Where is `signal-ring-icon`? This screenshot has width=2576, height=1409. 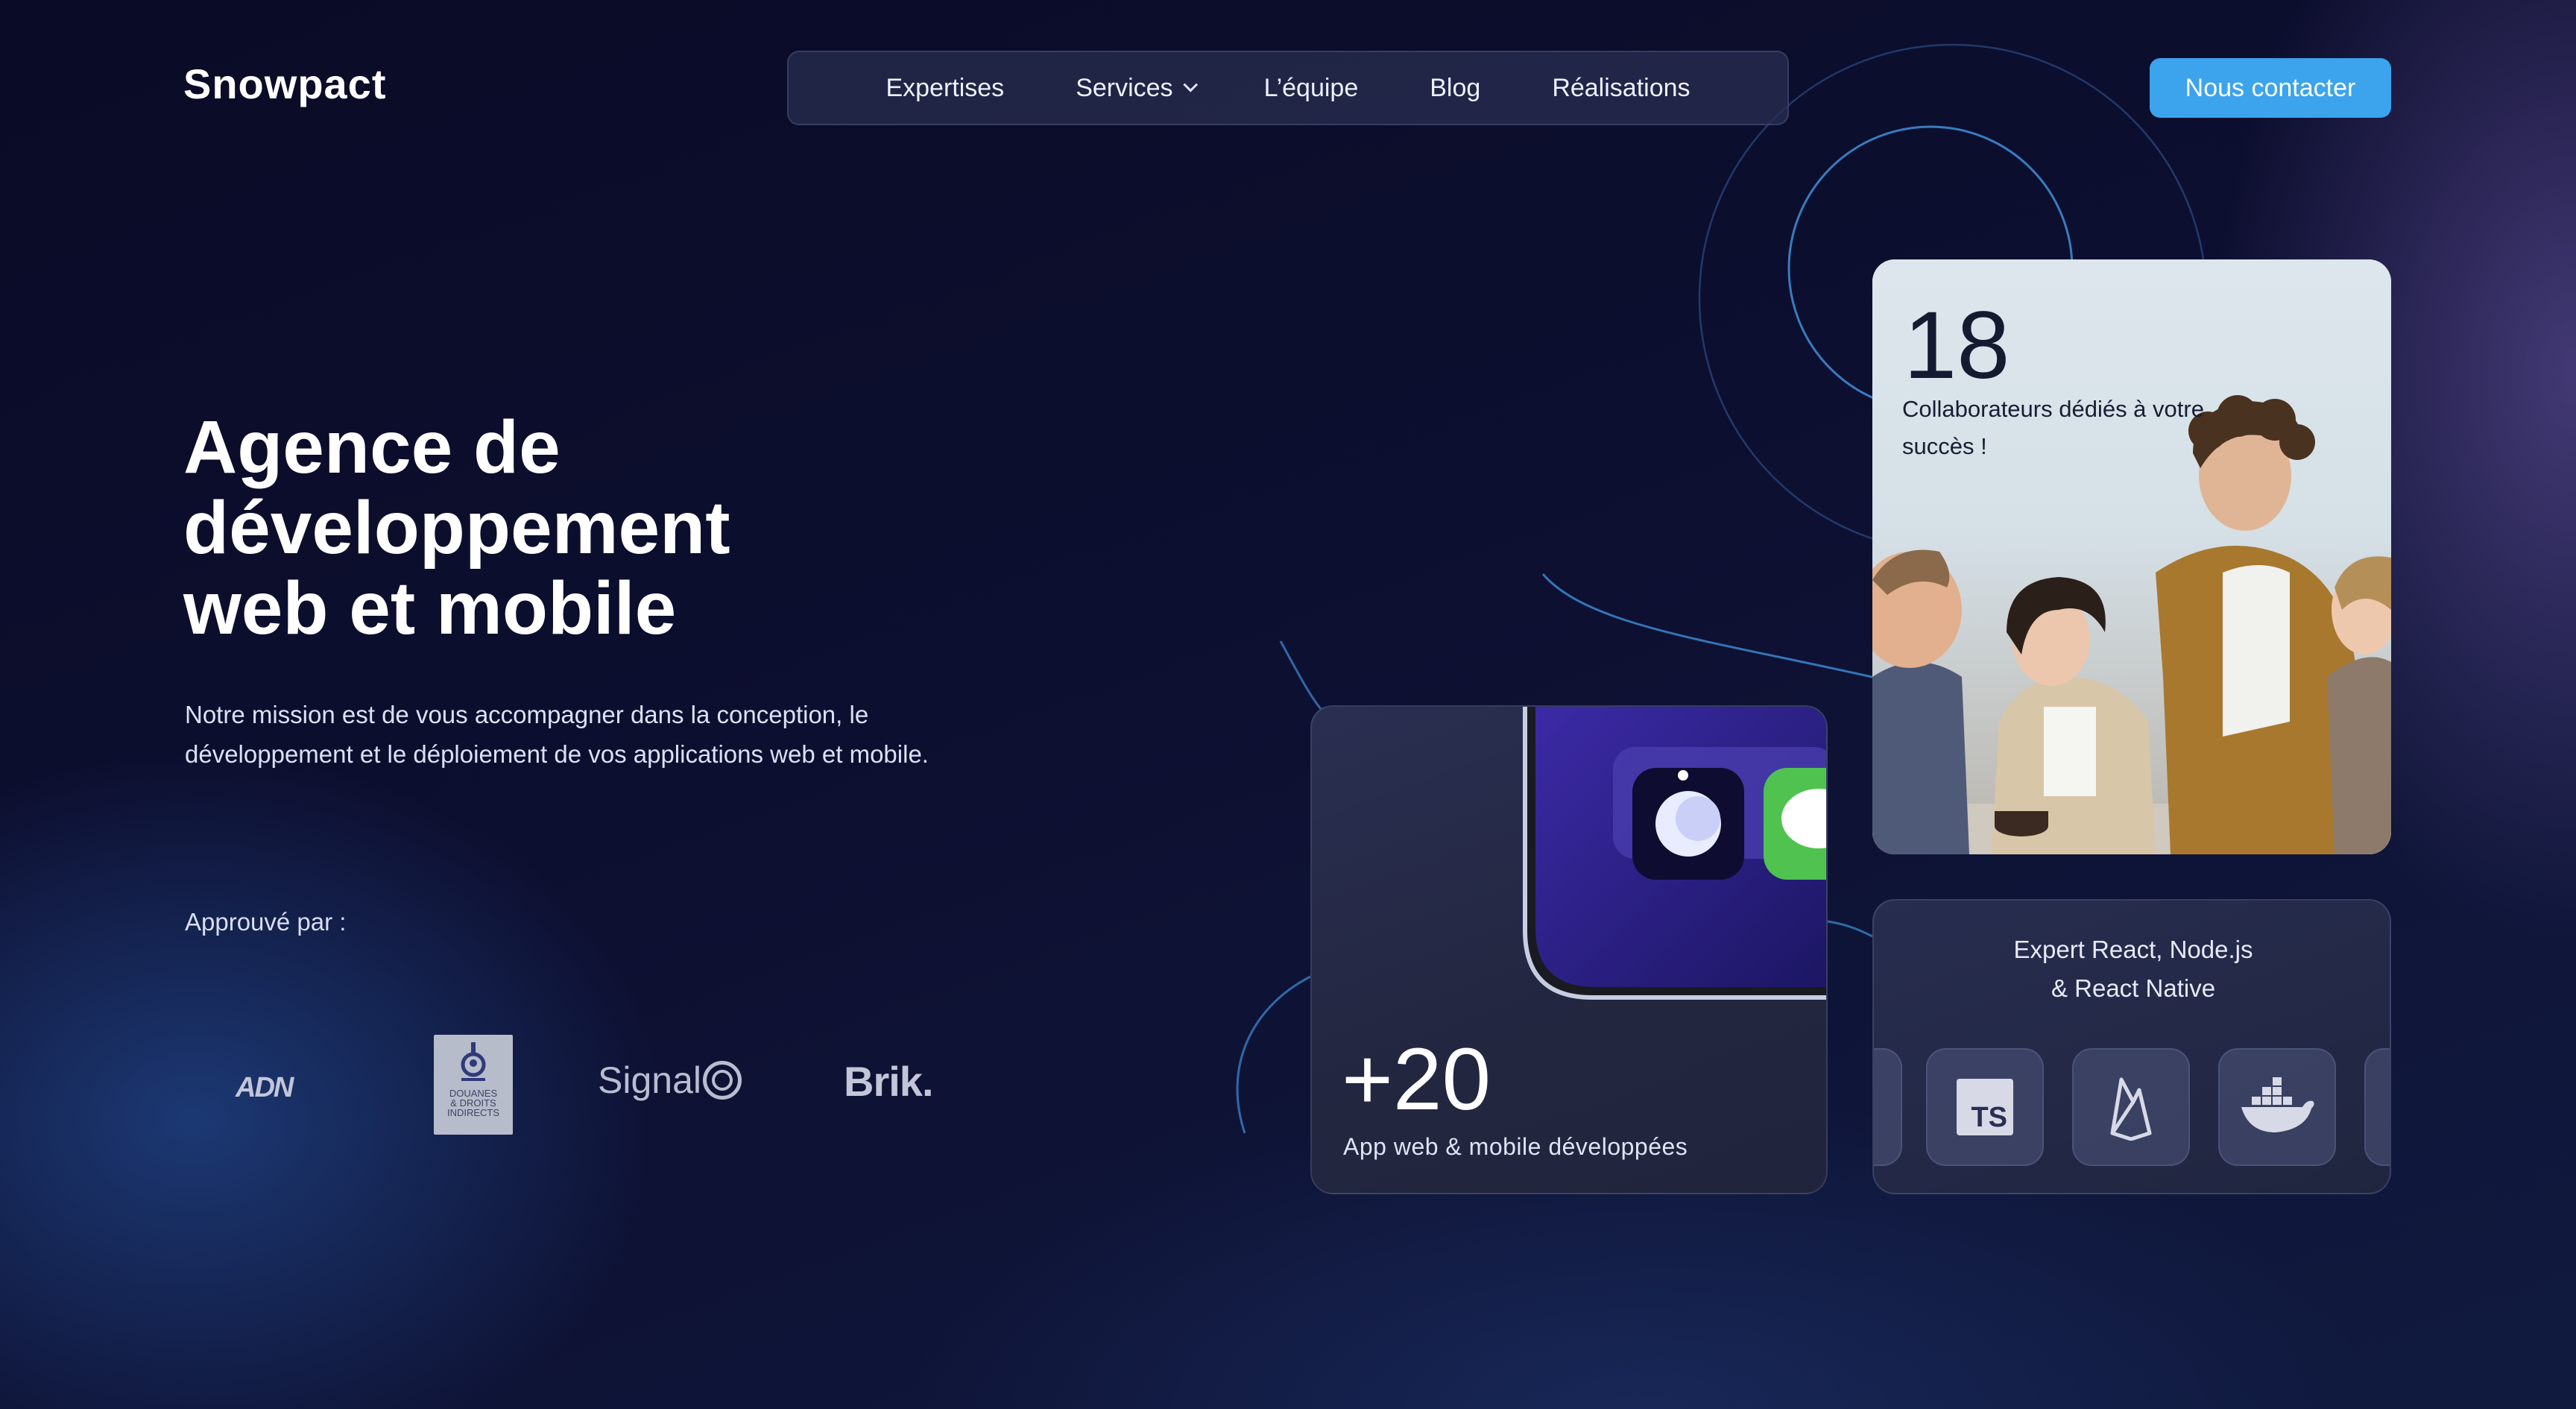
signal-ring-icon is located at coordinates (722, 1080).